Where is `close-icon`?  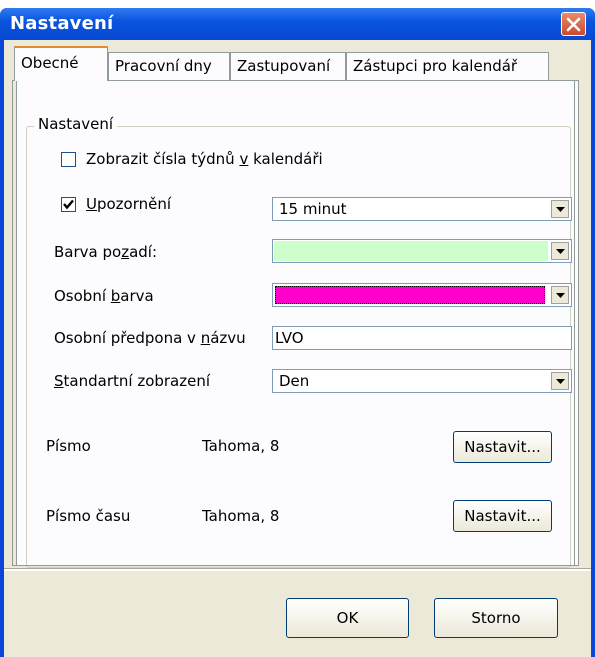 close-icon is located at coordinates (573, 24).